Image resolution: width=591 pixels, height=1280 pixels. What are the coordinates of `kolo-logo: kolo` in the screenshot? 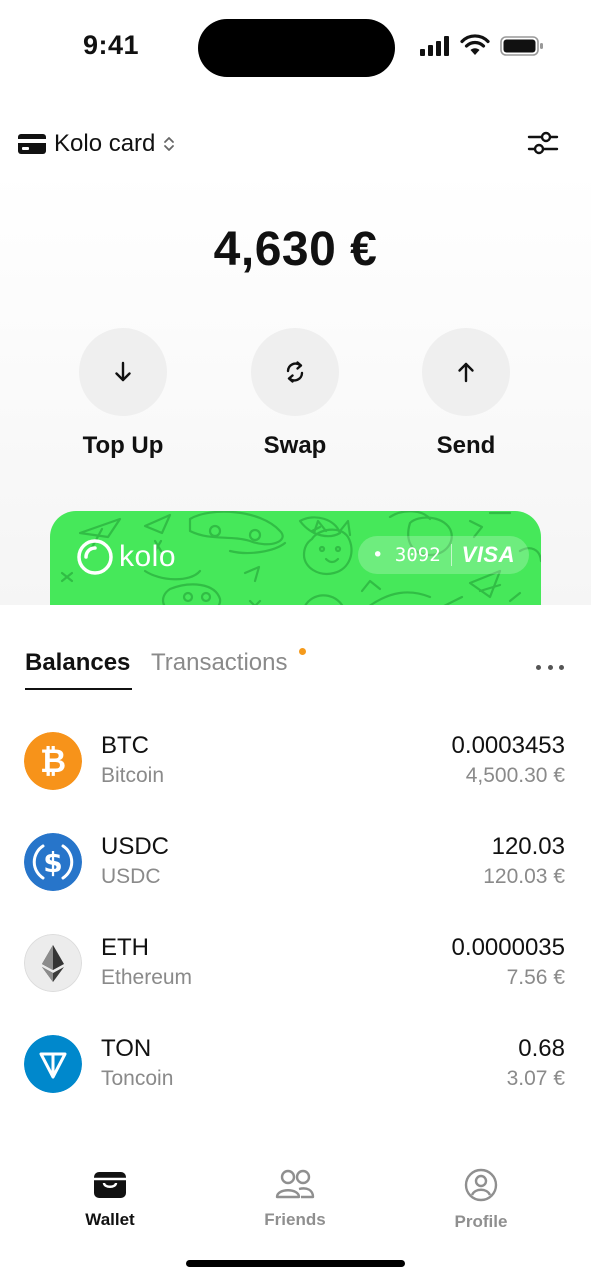 It's located at (125, 557).